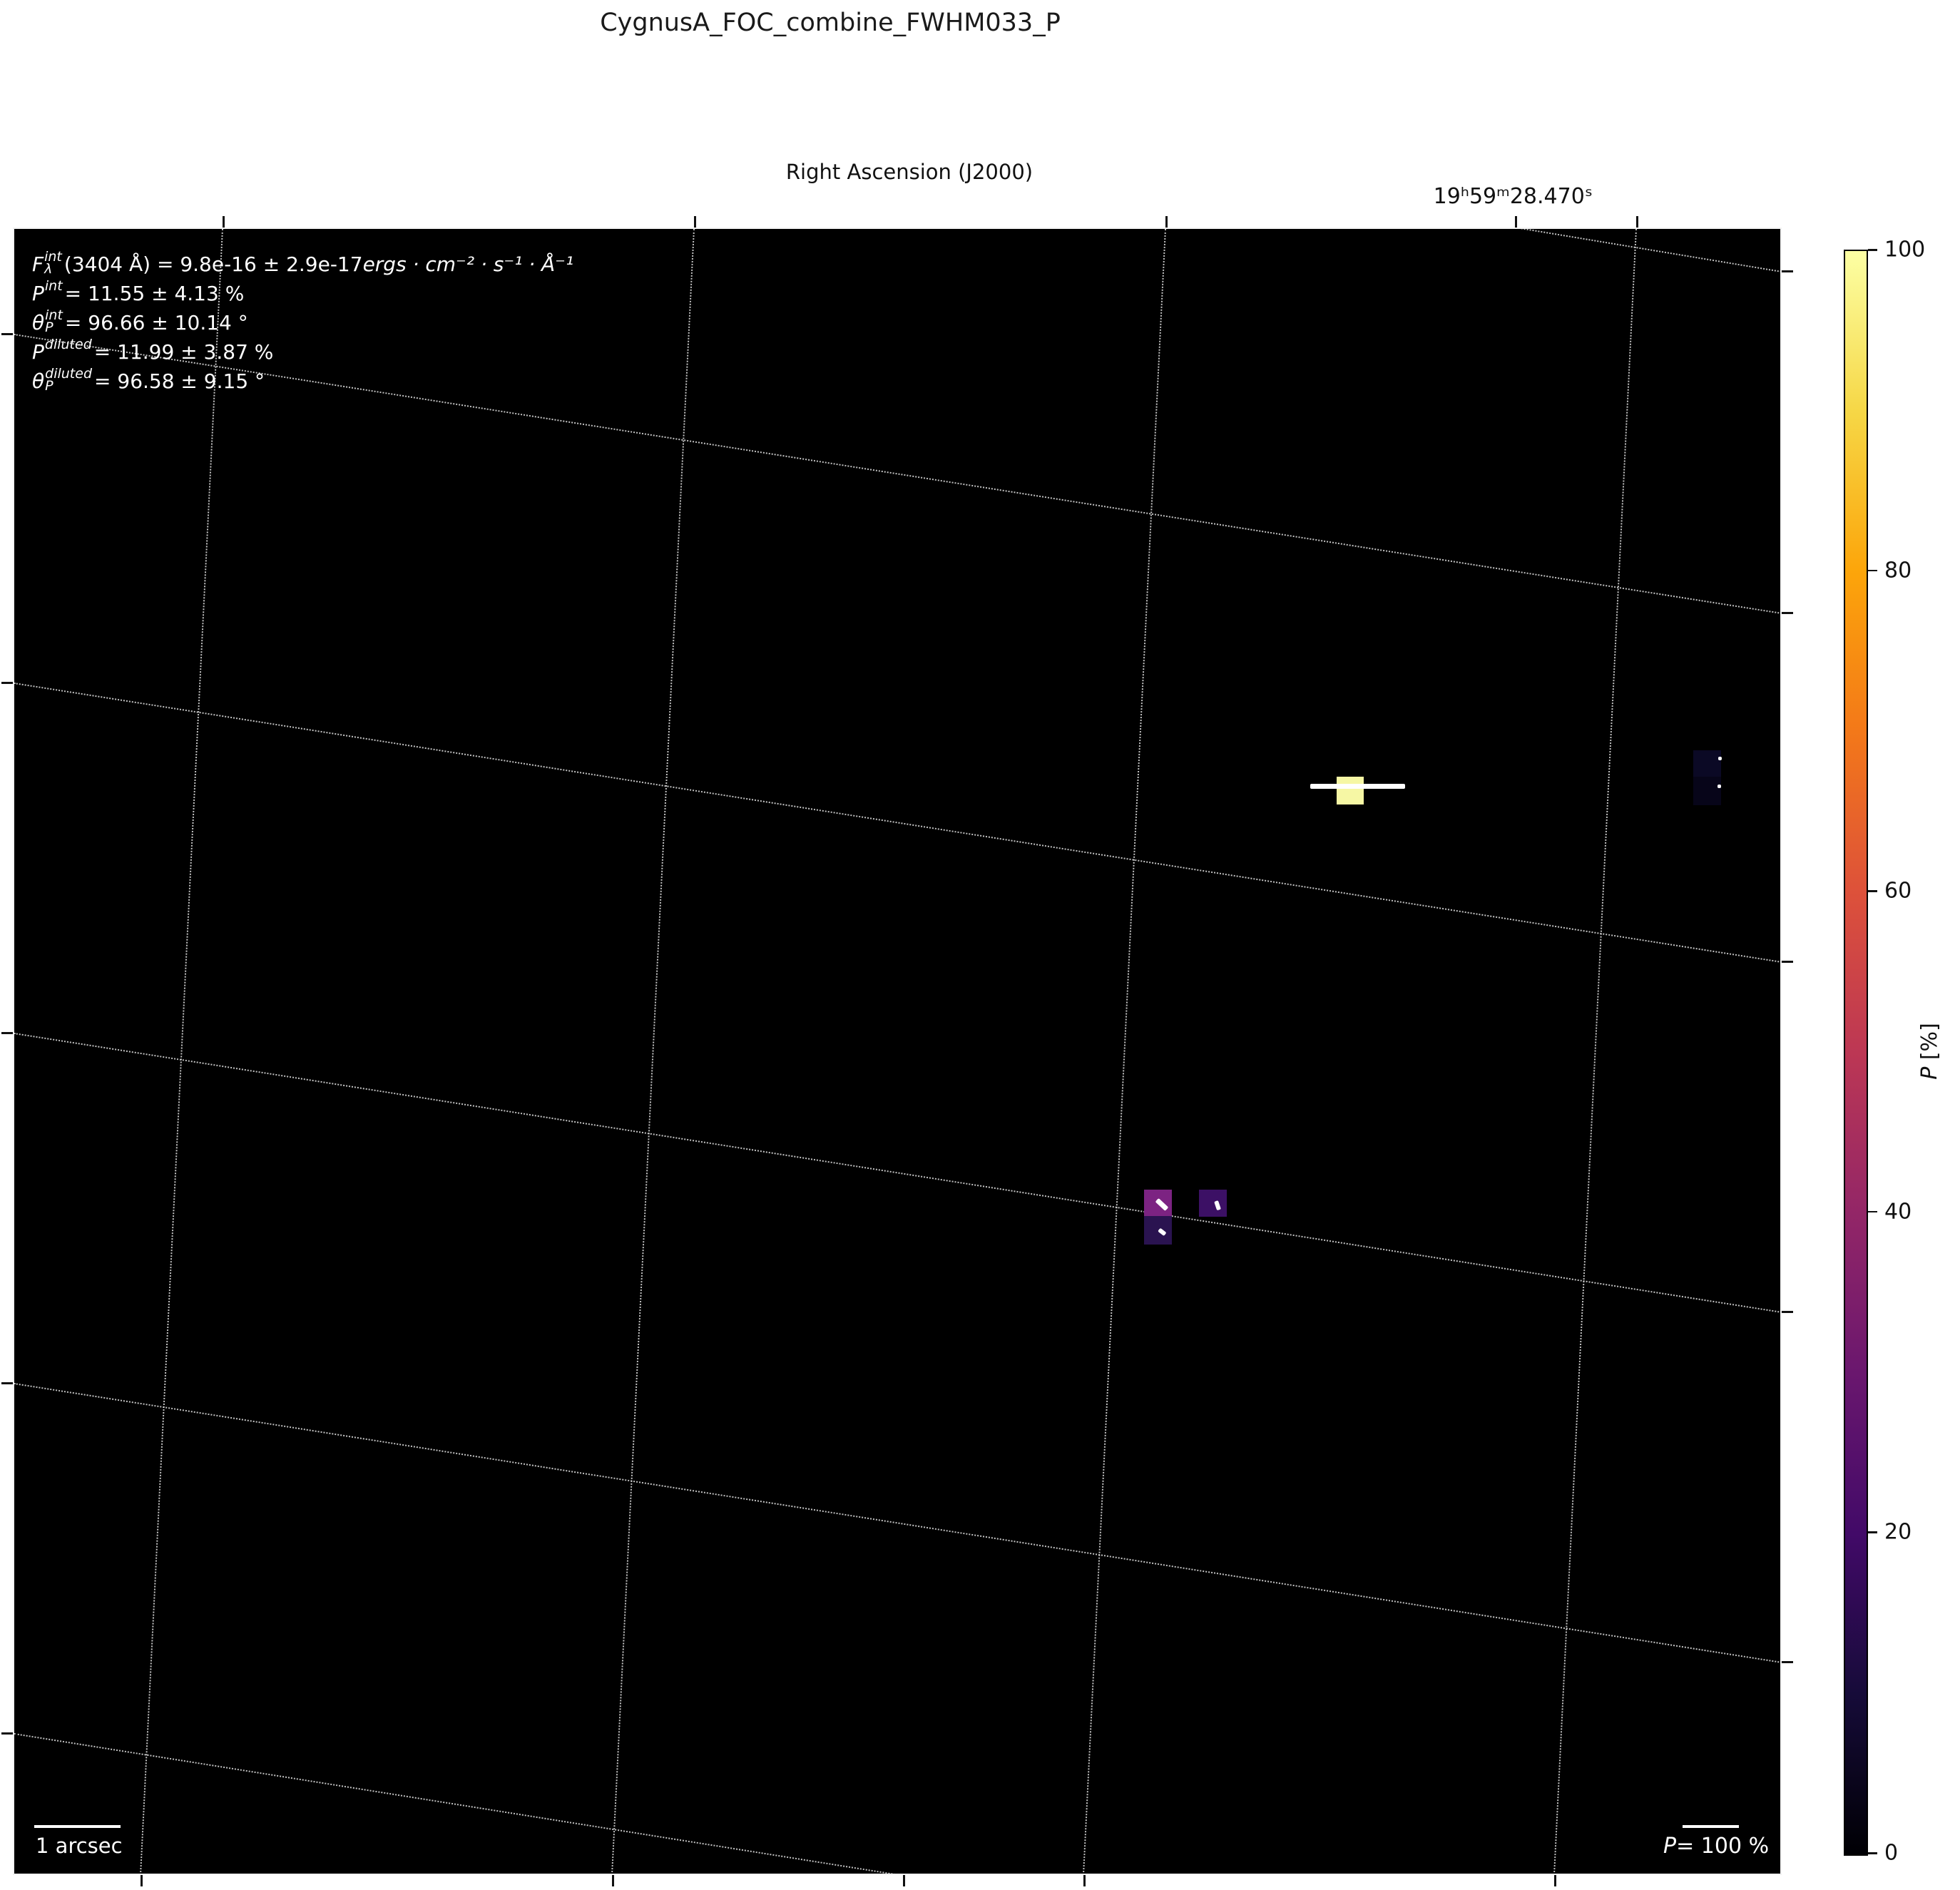 The height and width of the screenshot is (1890, 1960). I want to click on colorbar-tick-label: 80, so click(1898, 570).